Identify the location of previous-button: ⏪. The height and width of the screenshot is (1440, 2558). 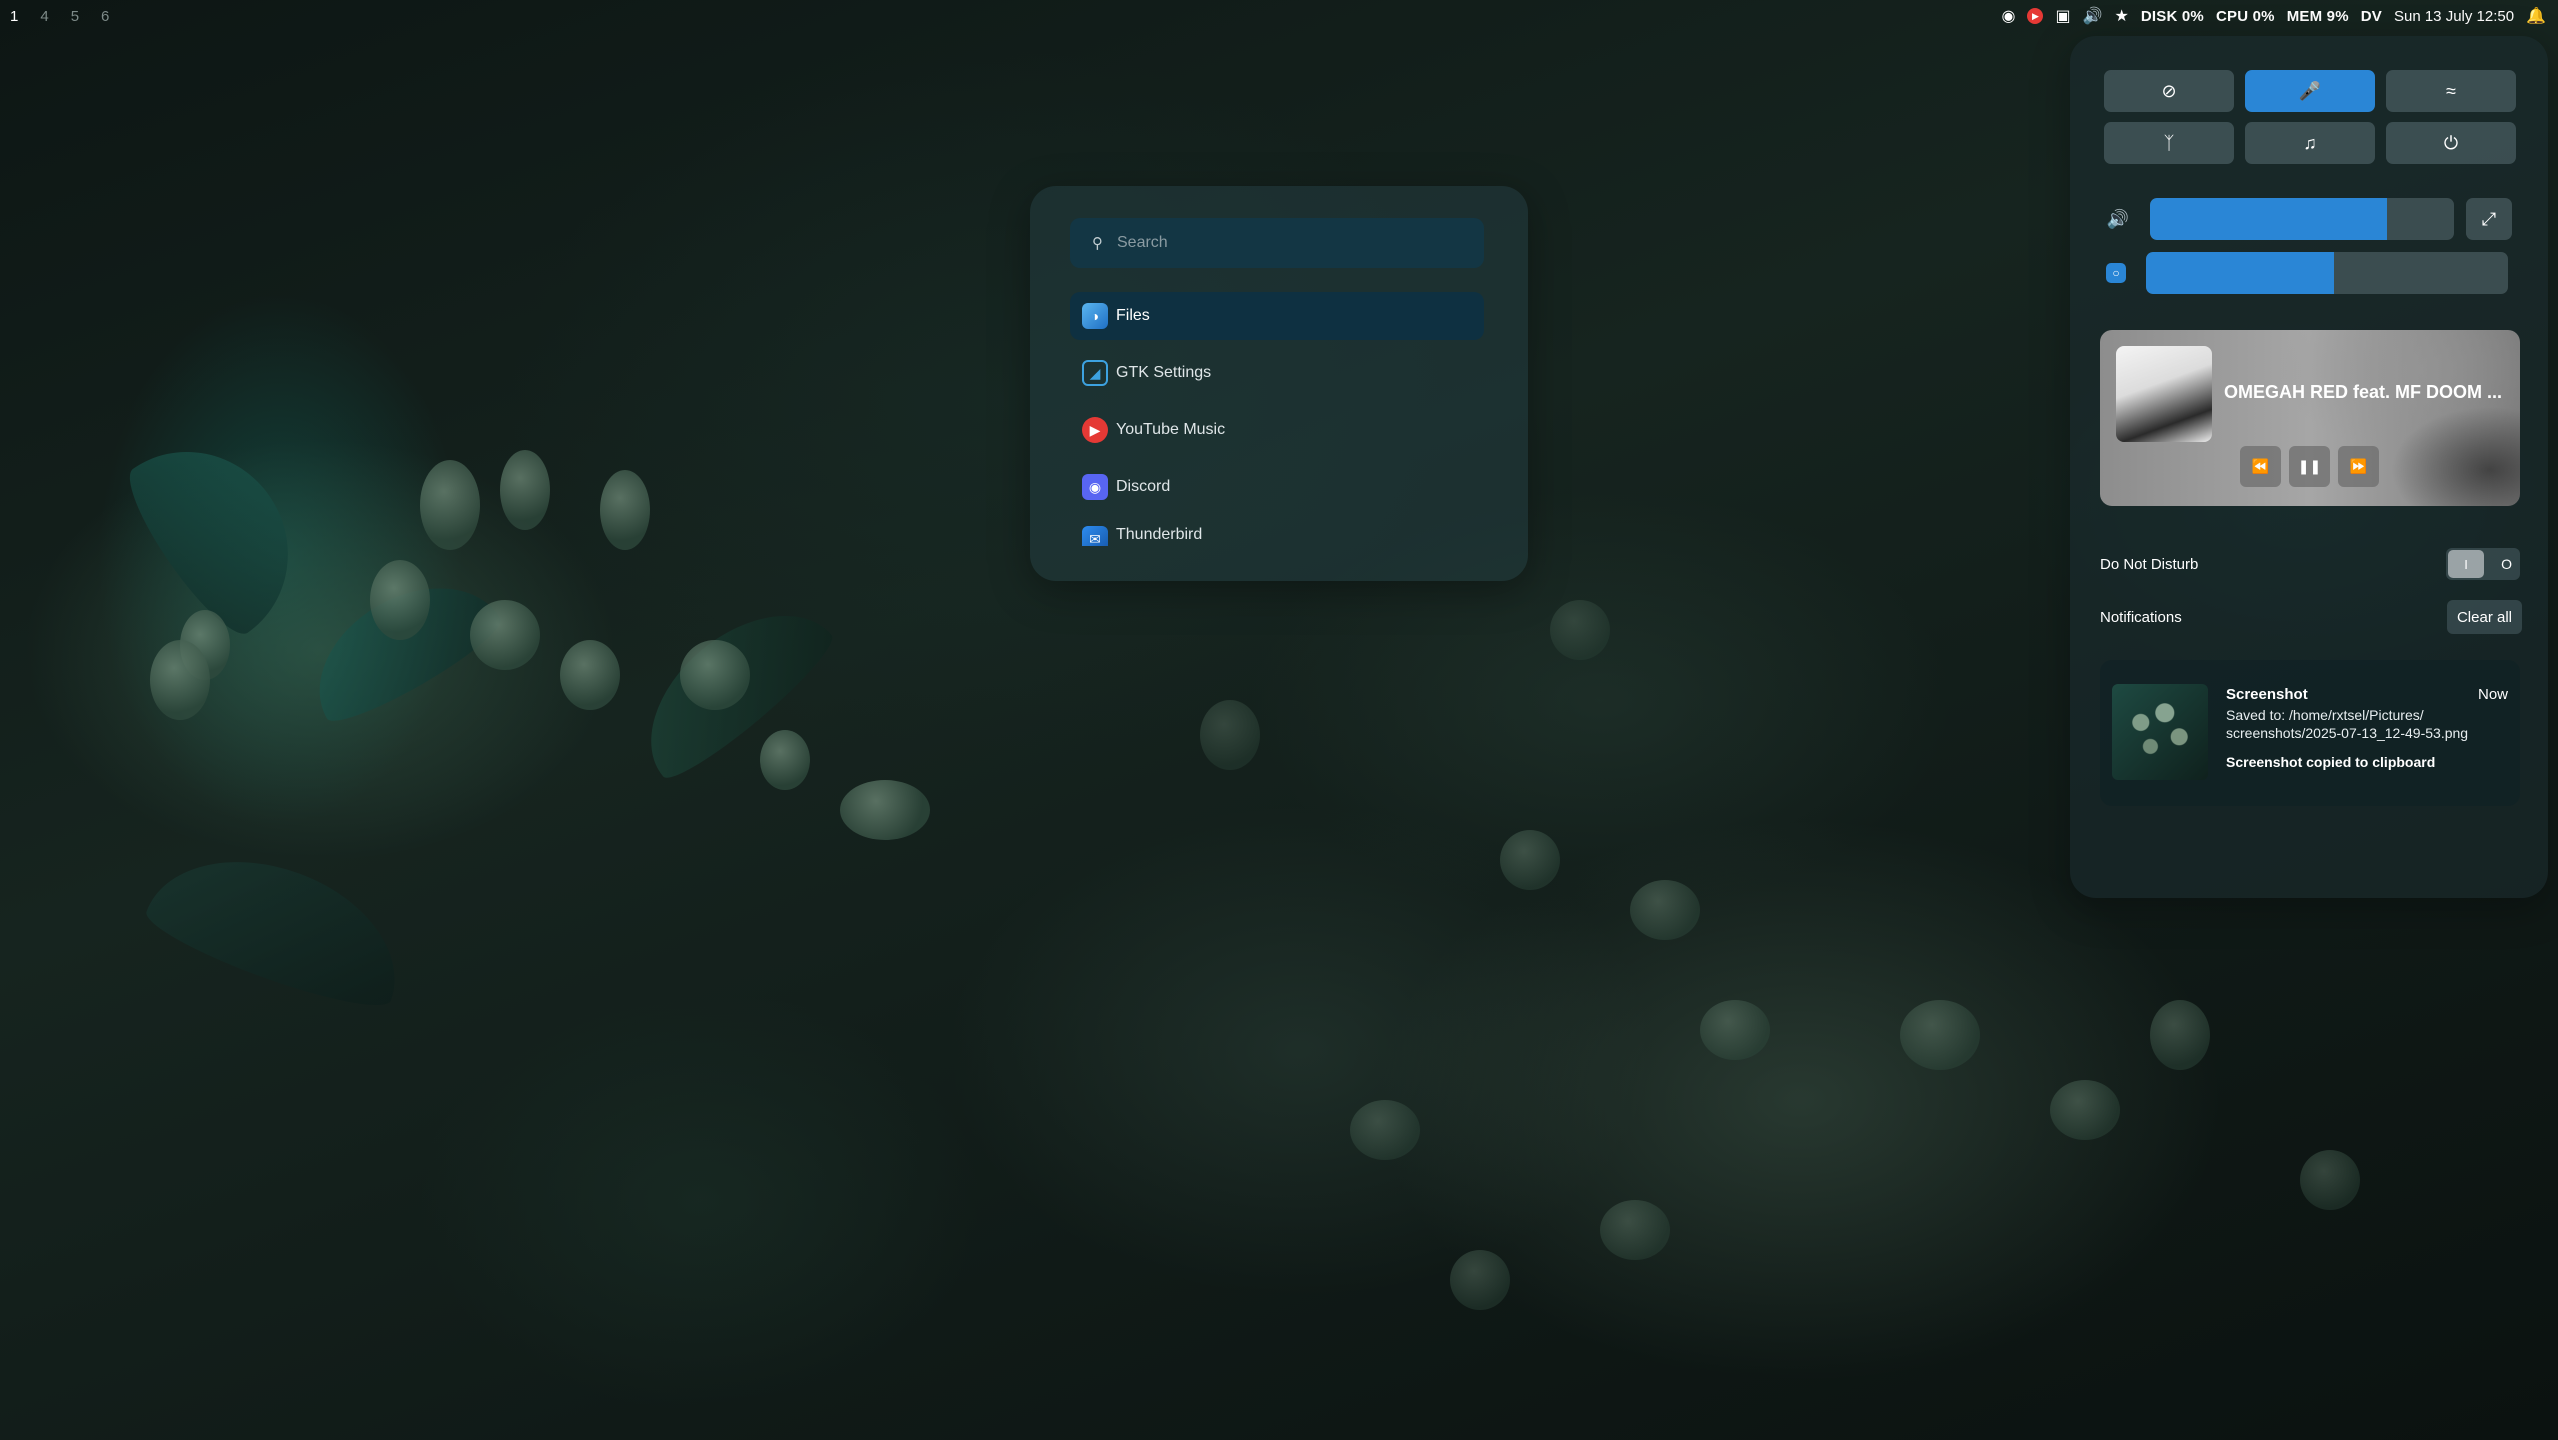
(2260, 466).